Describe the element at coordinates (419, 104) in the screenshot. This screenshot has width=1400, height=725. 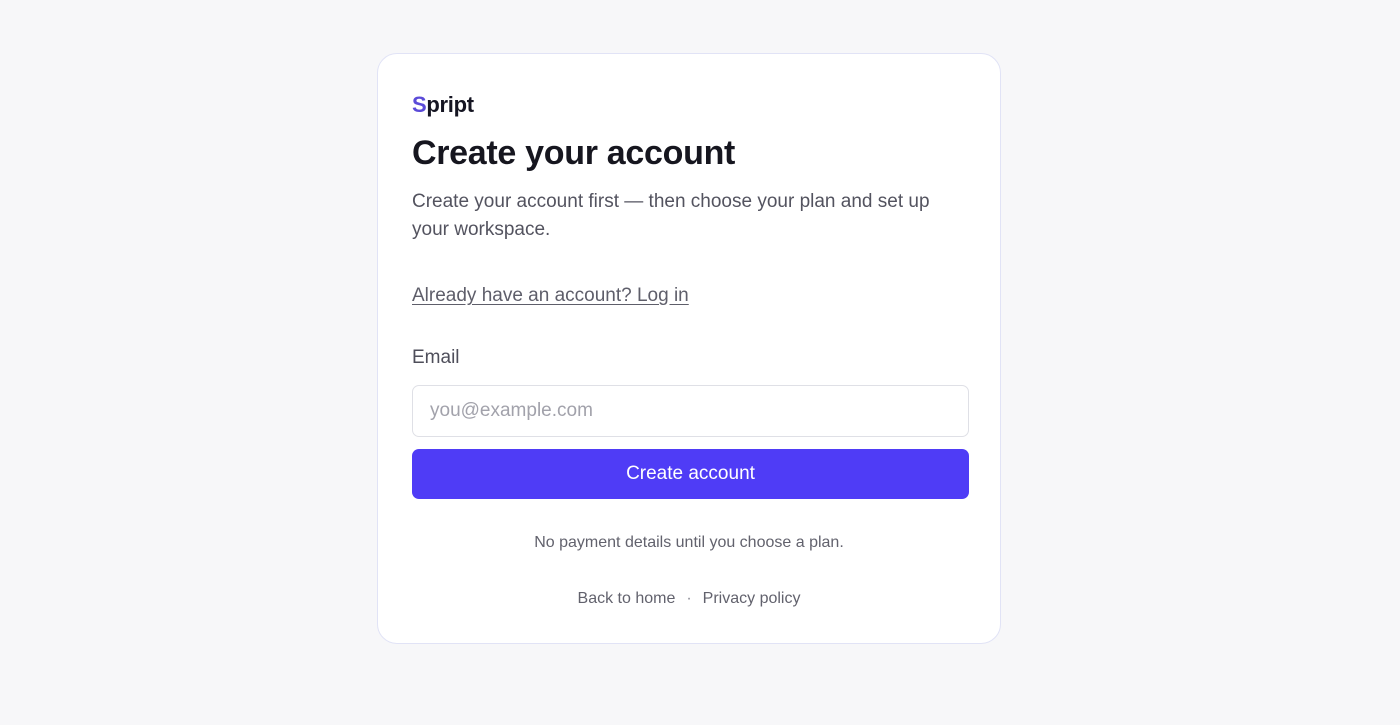
I see `logo-initial: S` at that location.